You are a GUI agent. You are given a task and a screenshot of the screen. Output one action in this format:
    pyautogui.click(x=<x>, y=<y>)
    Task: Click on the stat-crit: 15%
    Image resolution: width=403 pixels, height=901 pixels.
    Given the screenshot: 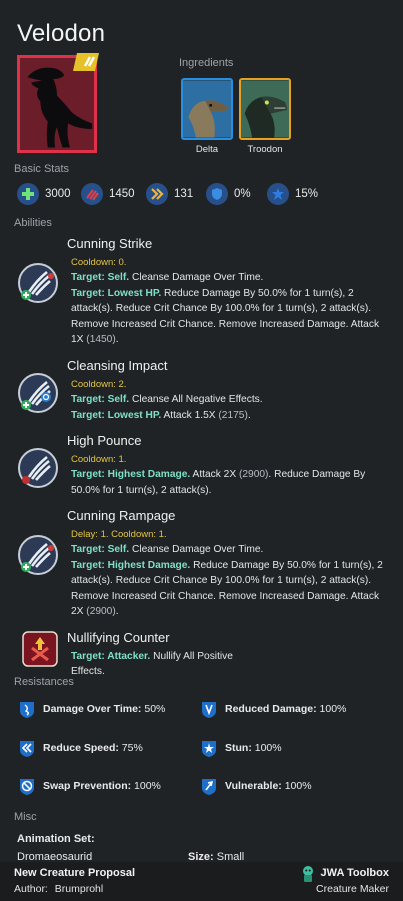 What is the action you would take?
    pyautogui.click(x=292, y=194)
    